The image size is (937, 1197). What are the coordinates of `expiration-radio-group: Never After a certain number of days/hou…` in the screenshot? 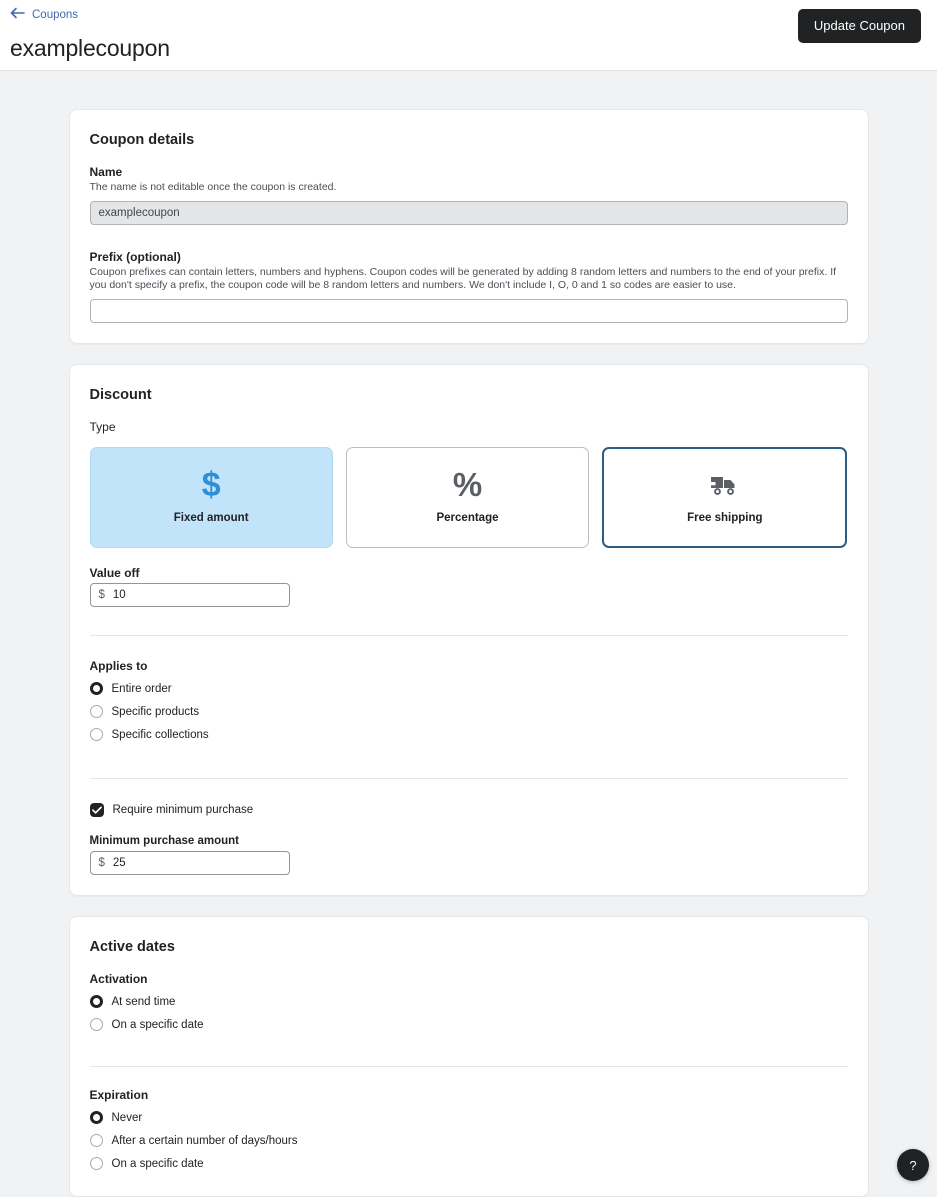 It's located at (468, 1141).